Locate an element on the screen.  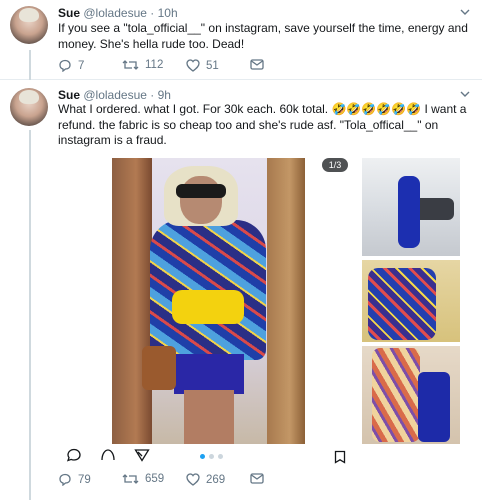
activity-icon is located at coordinates (108, 457).